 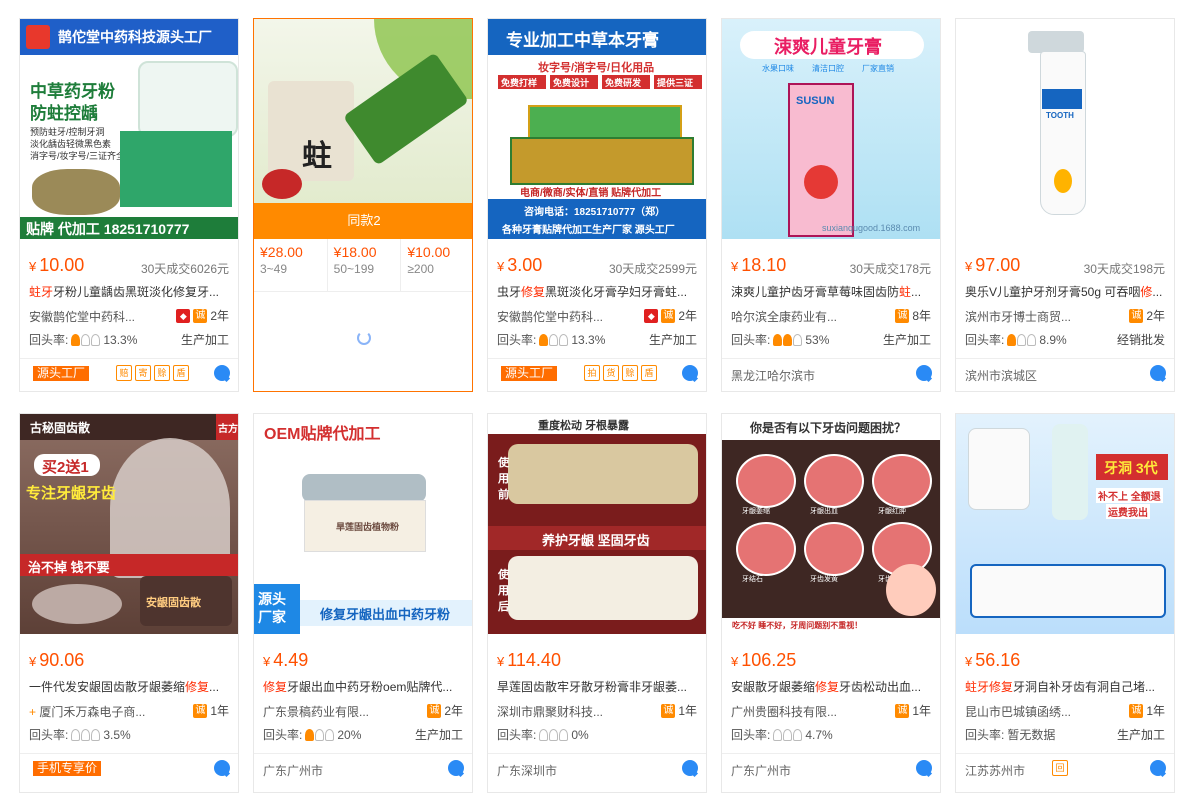 I want to click on corner-text: 古方, so click(x=228, y=429).